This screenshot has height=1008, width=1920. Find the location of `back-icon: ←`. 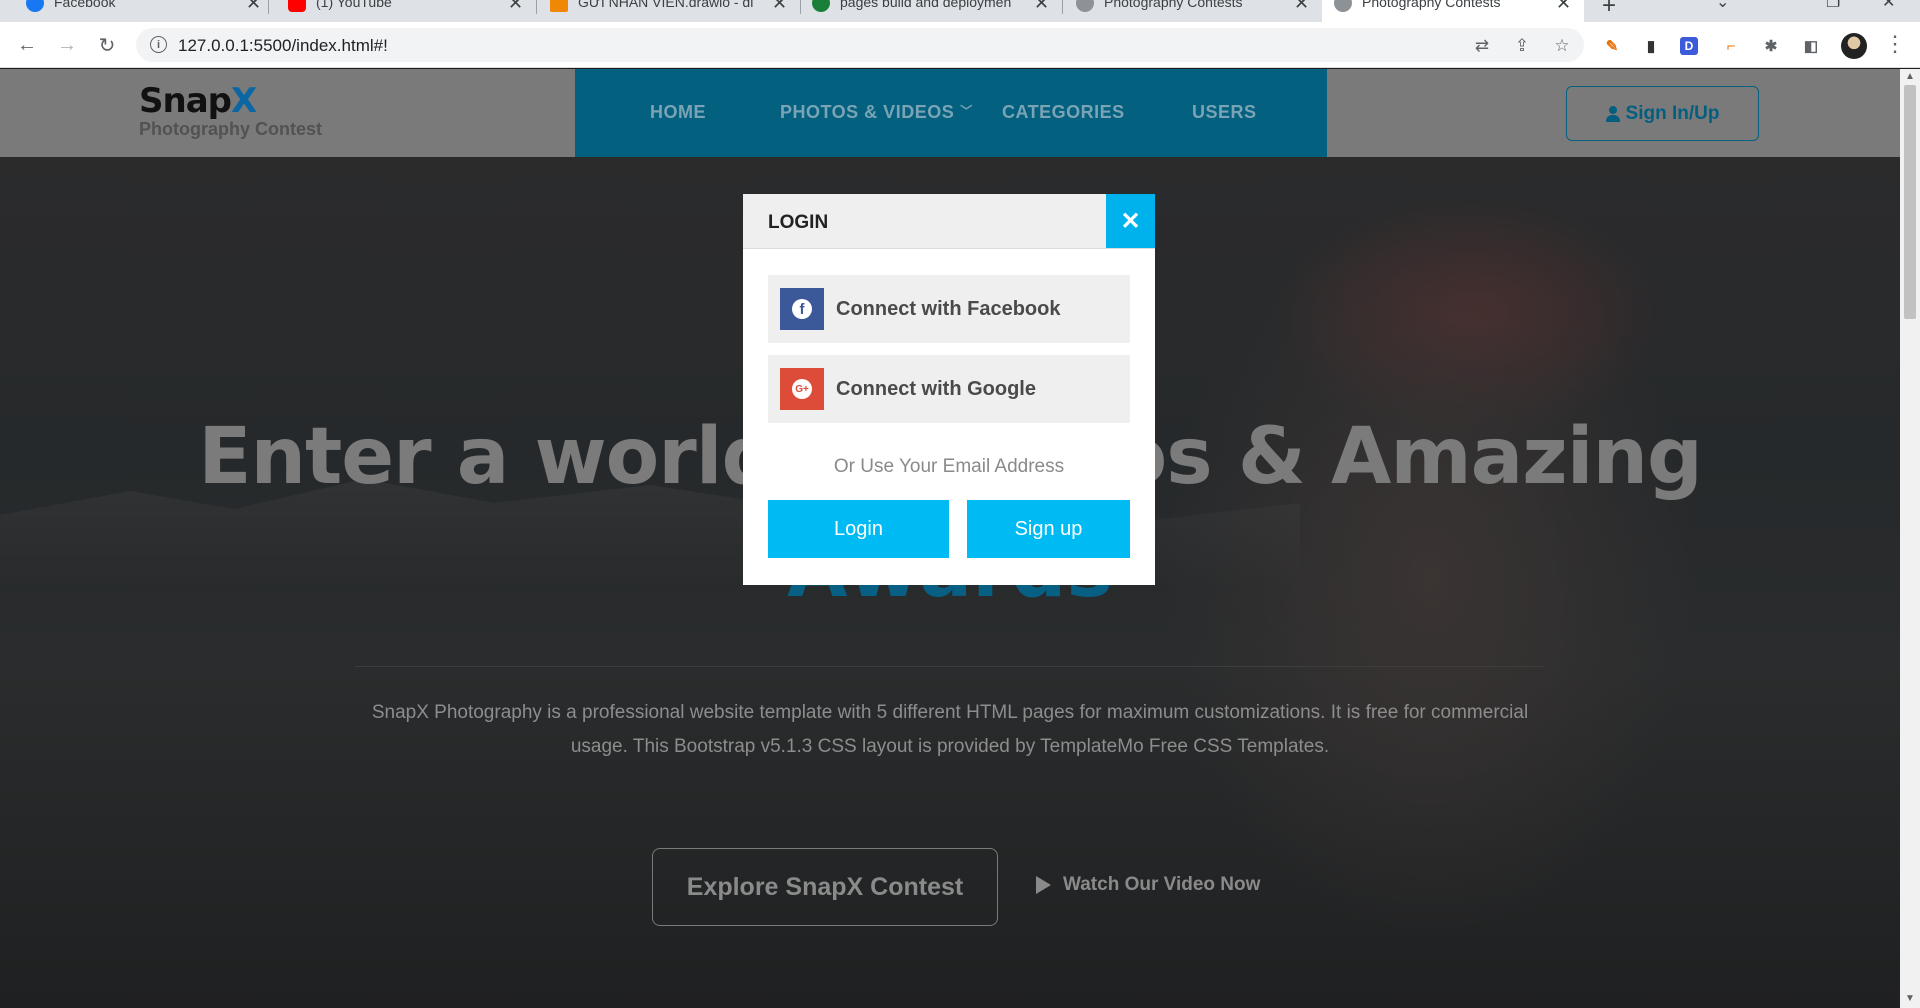

back-icon: ← is located at coordinates (27, 45).